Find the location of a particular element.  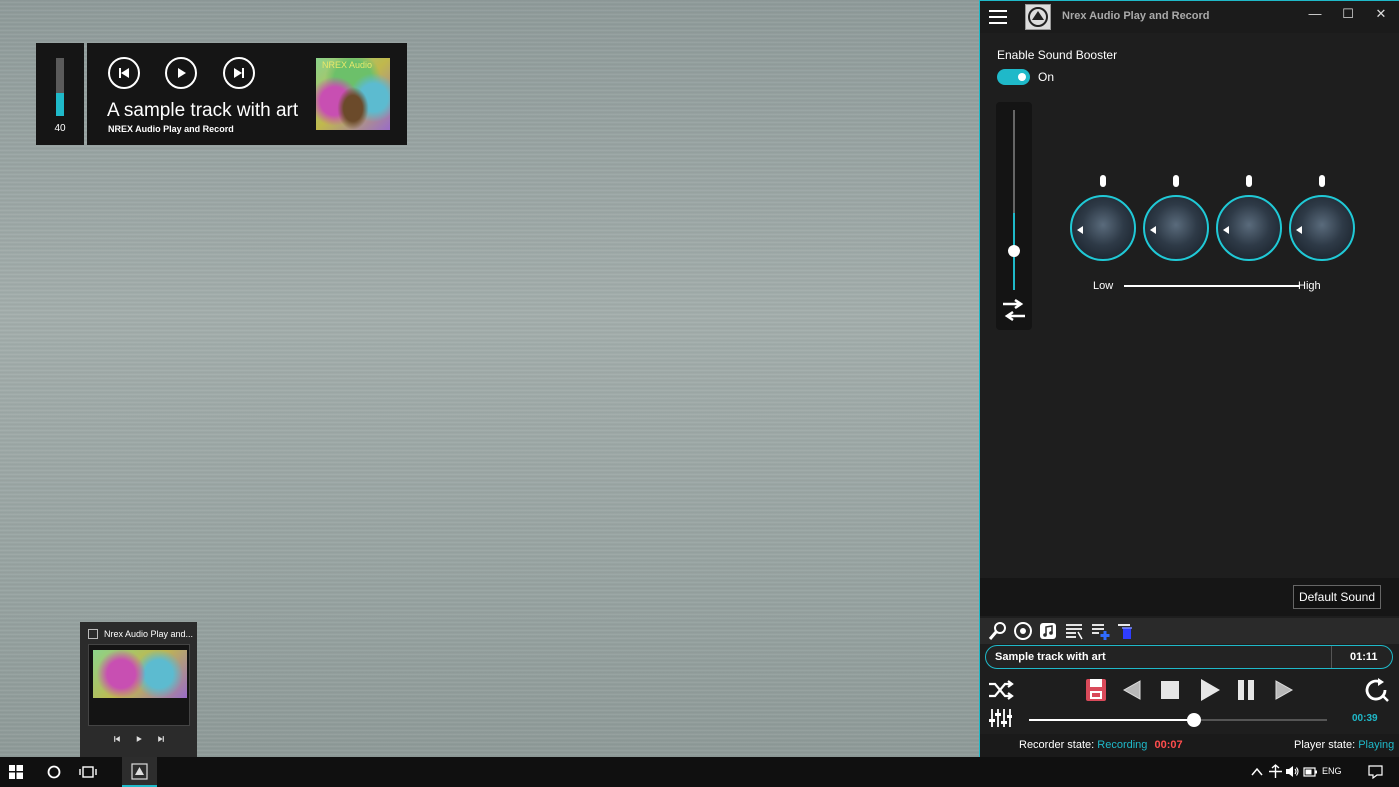

stop-button is located at coordinates (1170, 690).